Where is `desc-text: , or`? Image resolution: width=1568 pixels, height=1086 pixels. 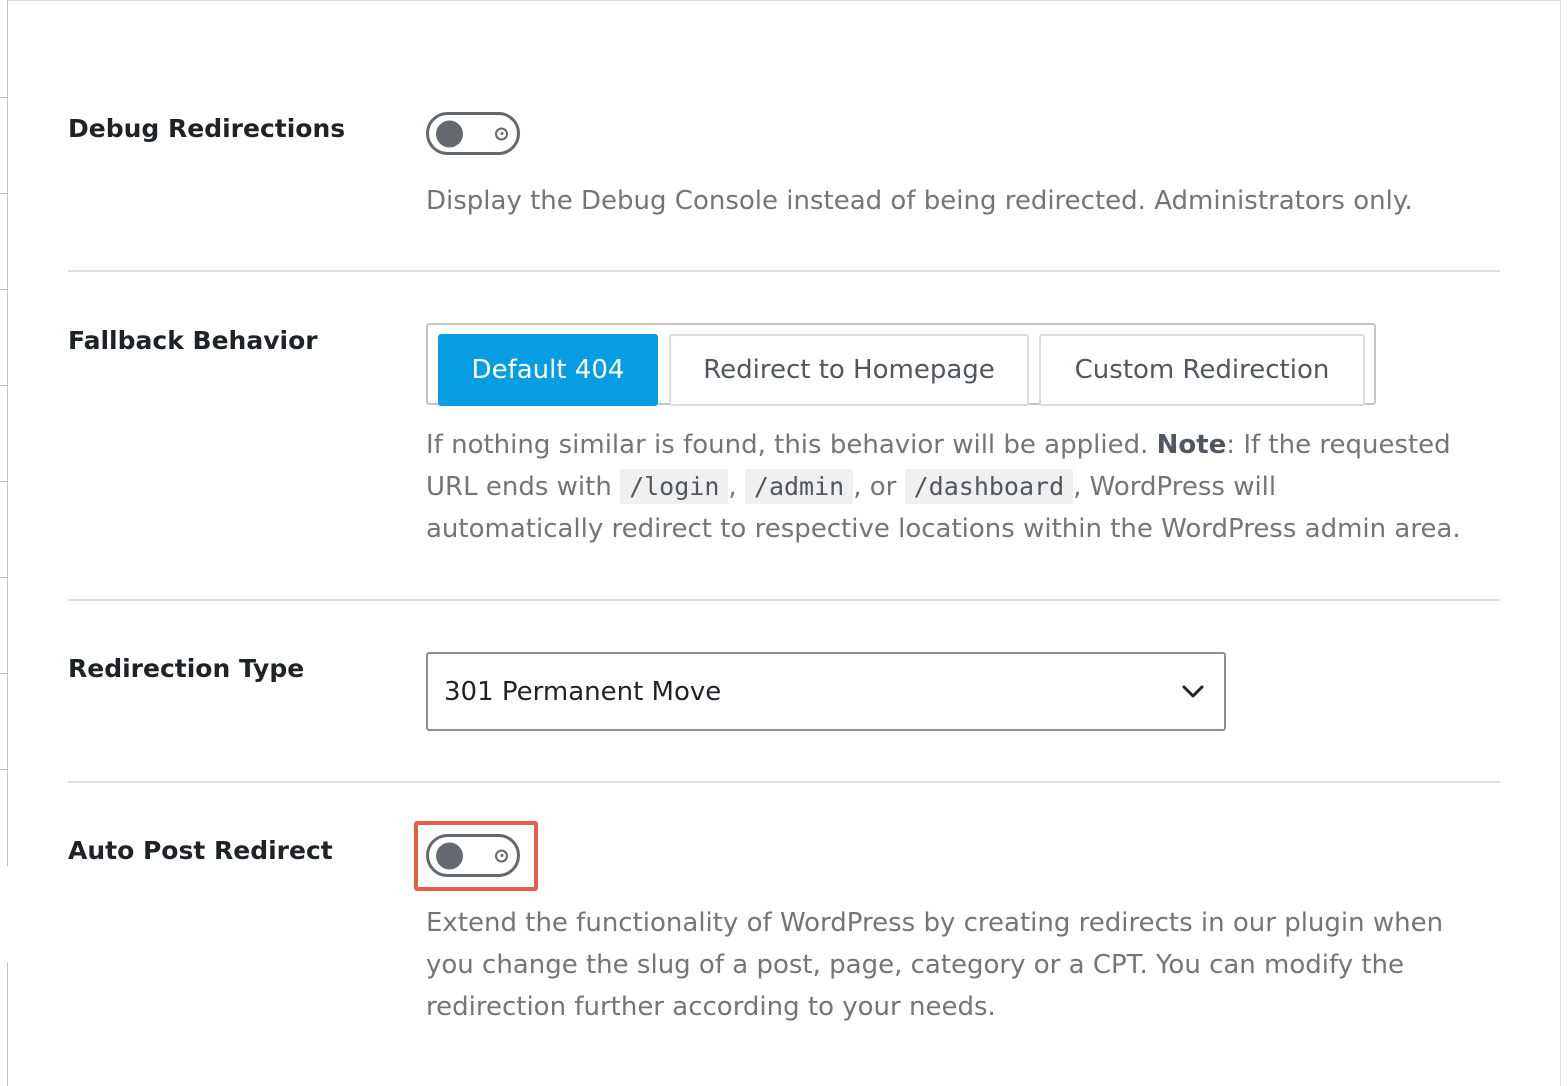
desc-text: , or is located at coordinates (875, 487).